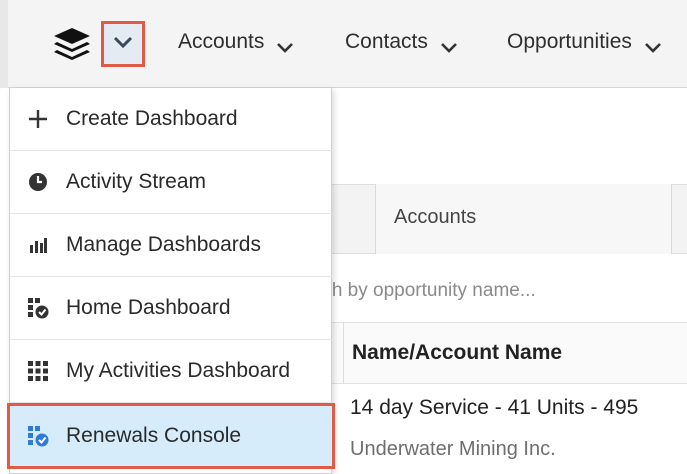 The image size is (687, 474). What do you see at coordinates (494, 408) in the screenshot?
I see `table-row-title: 14 day Service - 41 Units - 495` at bounding box center [494, 408].